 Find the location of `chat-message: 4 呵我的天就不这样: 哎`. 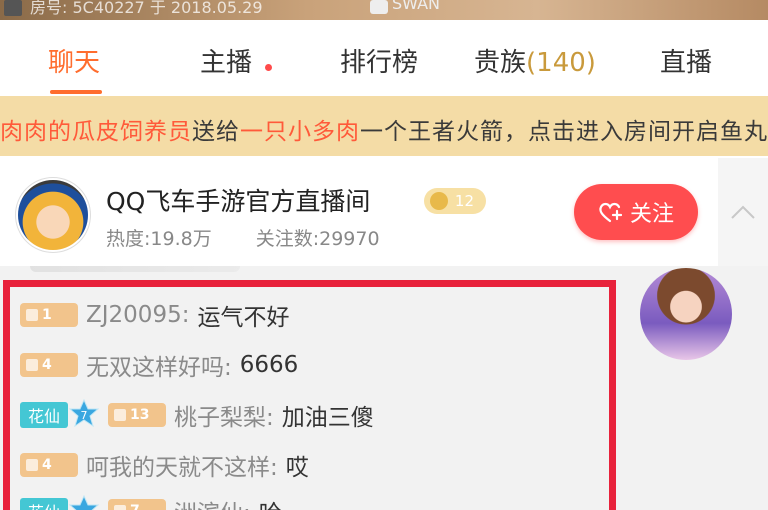

chat-message: 4 呵我的天就不这样: 哎 is located at coordinates (164, 465).